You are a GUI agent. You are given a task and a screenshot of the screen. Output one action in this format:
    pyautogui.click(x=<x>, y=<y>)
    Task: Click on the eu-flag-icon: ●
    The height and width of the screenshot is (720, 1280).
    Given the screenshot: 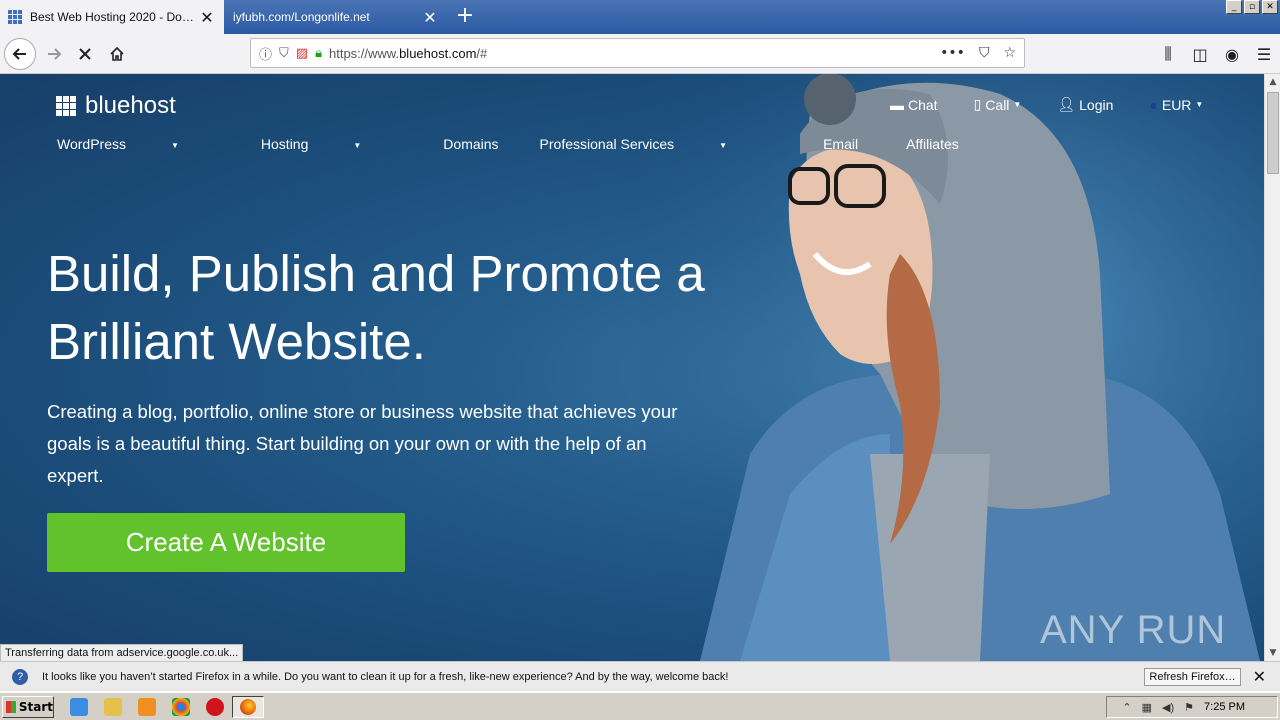 What is the action you would take?
    pyautogui.click(x=1153, y=104)
    